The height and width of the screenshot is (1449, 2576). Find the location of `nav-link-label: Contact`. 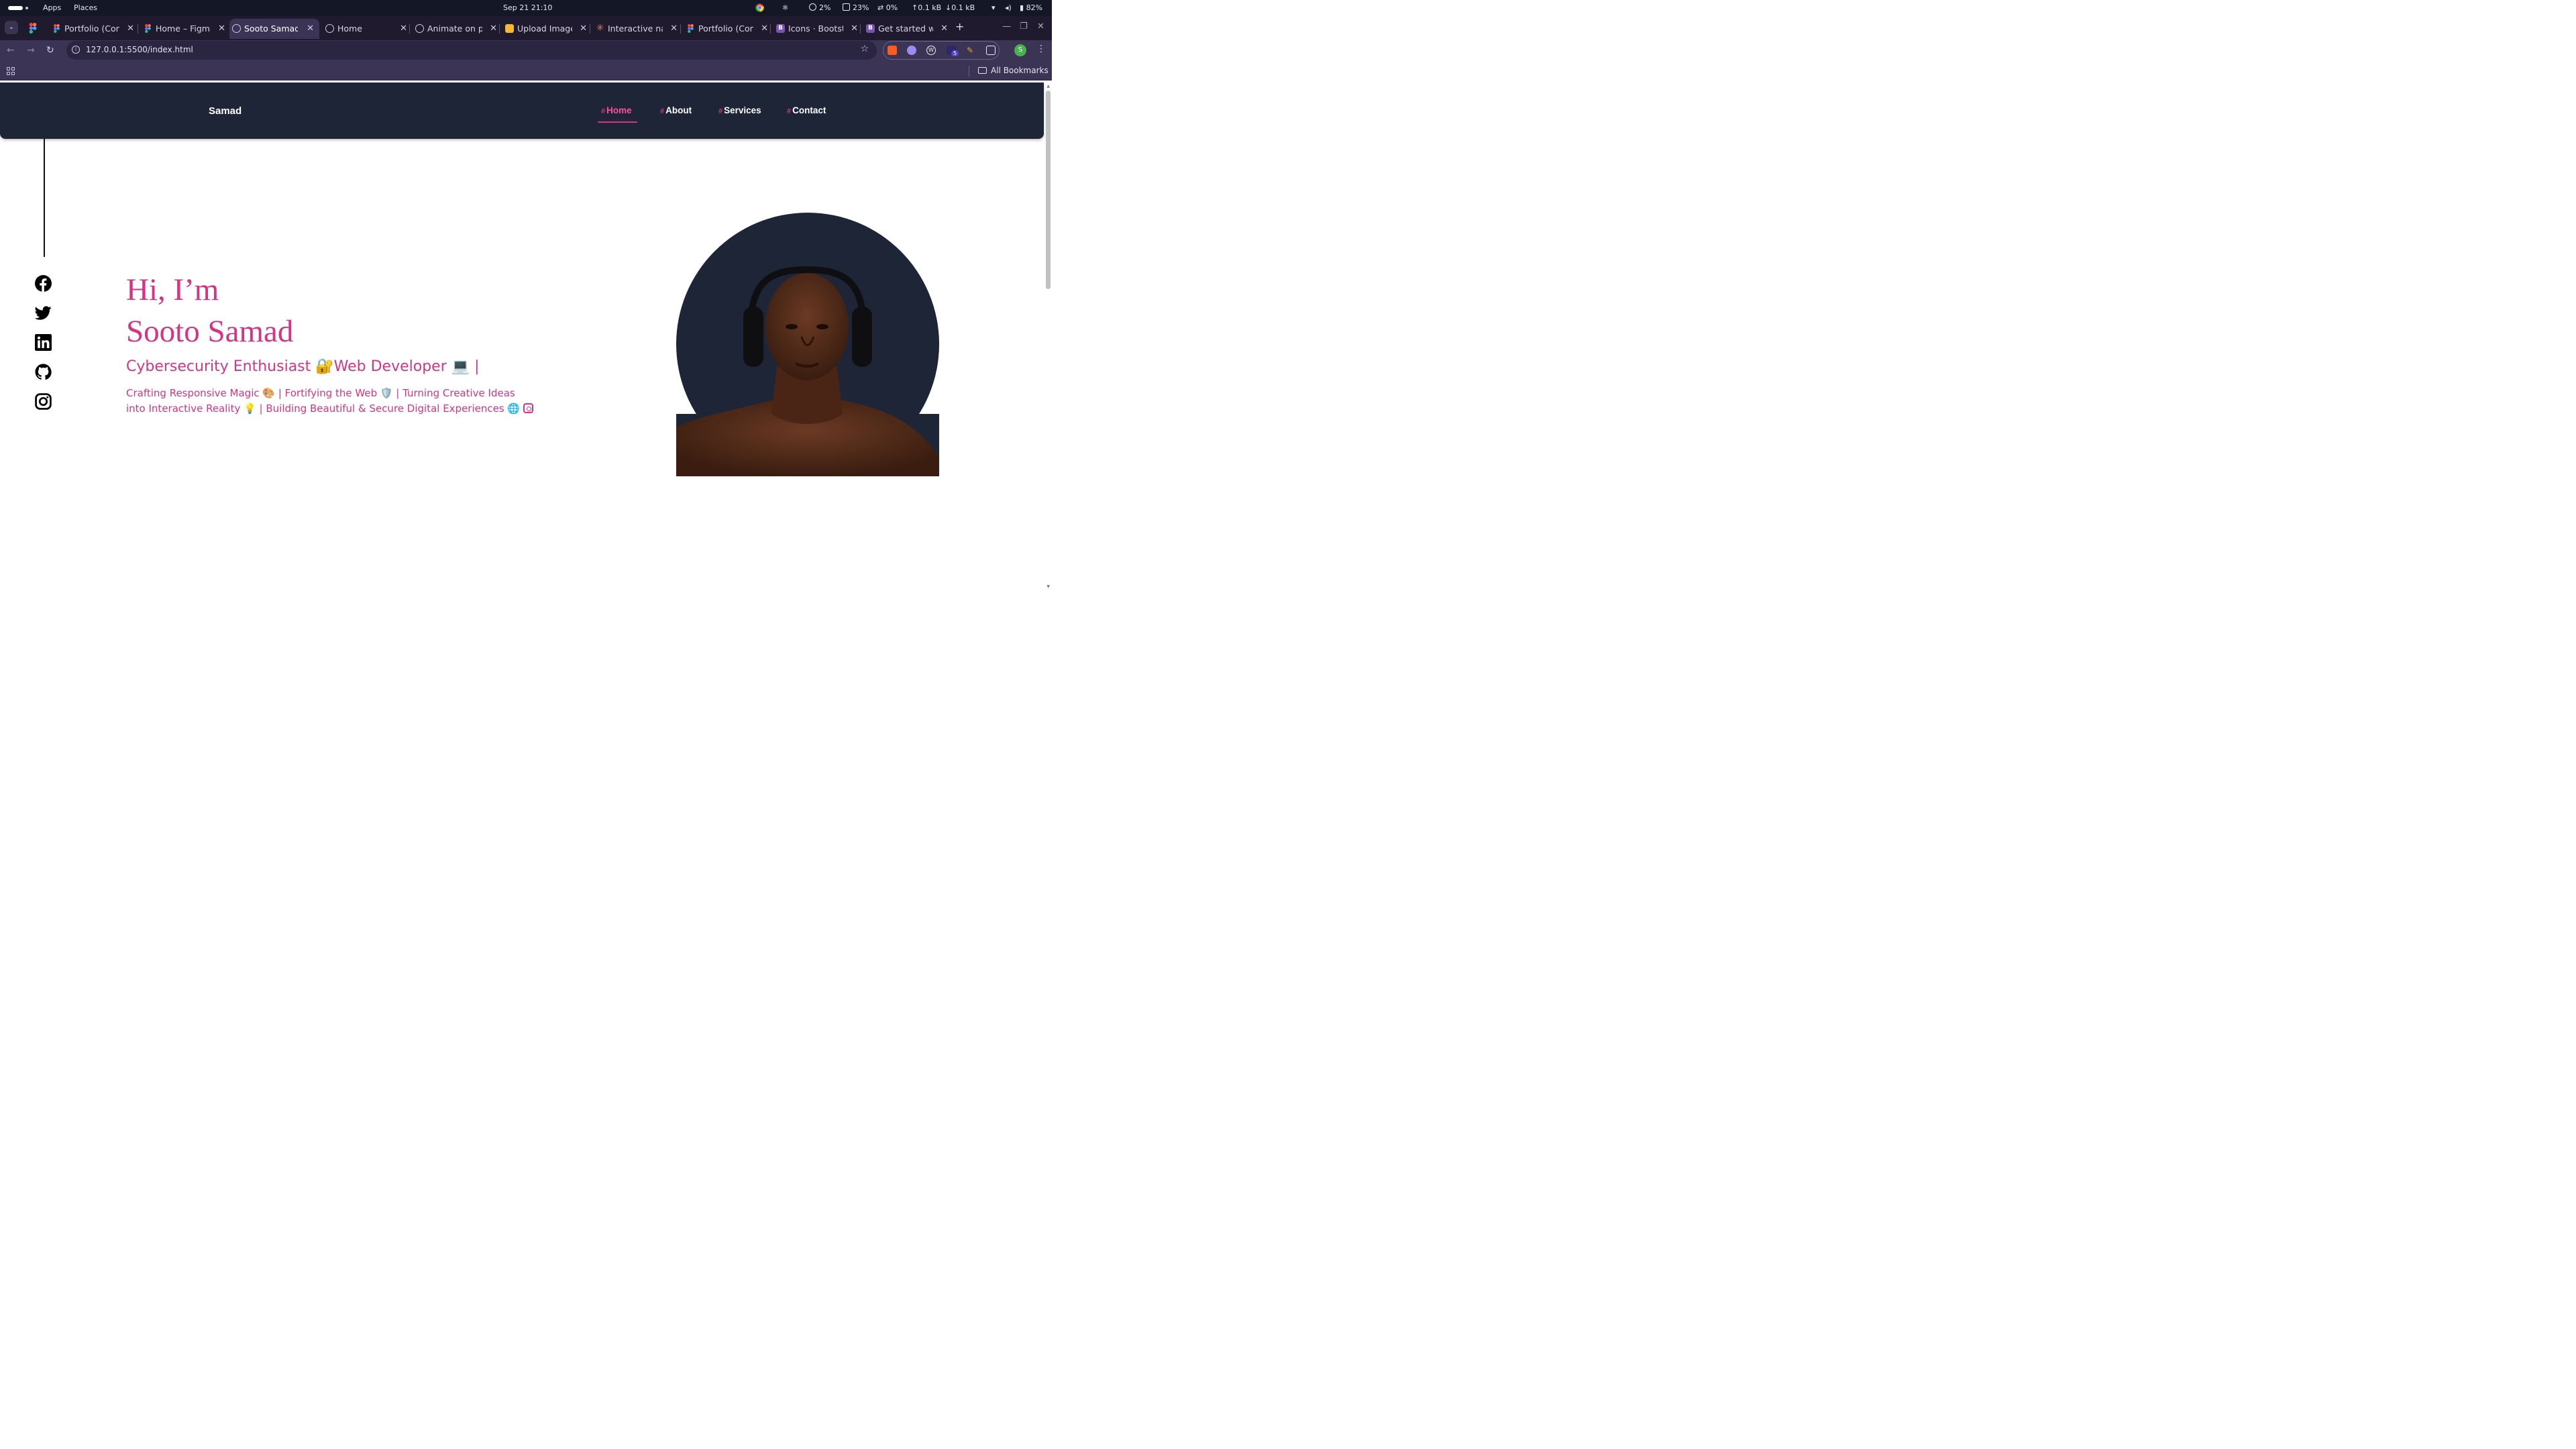

nav-link-label: Contact is located at coordinates (809, 110).